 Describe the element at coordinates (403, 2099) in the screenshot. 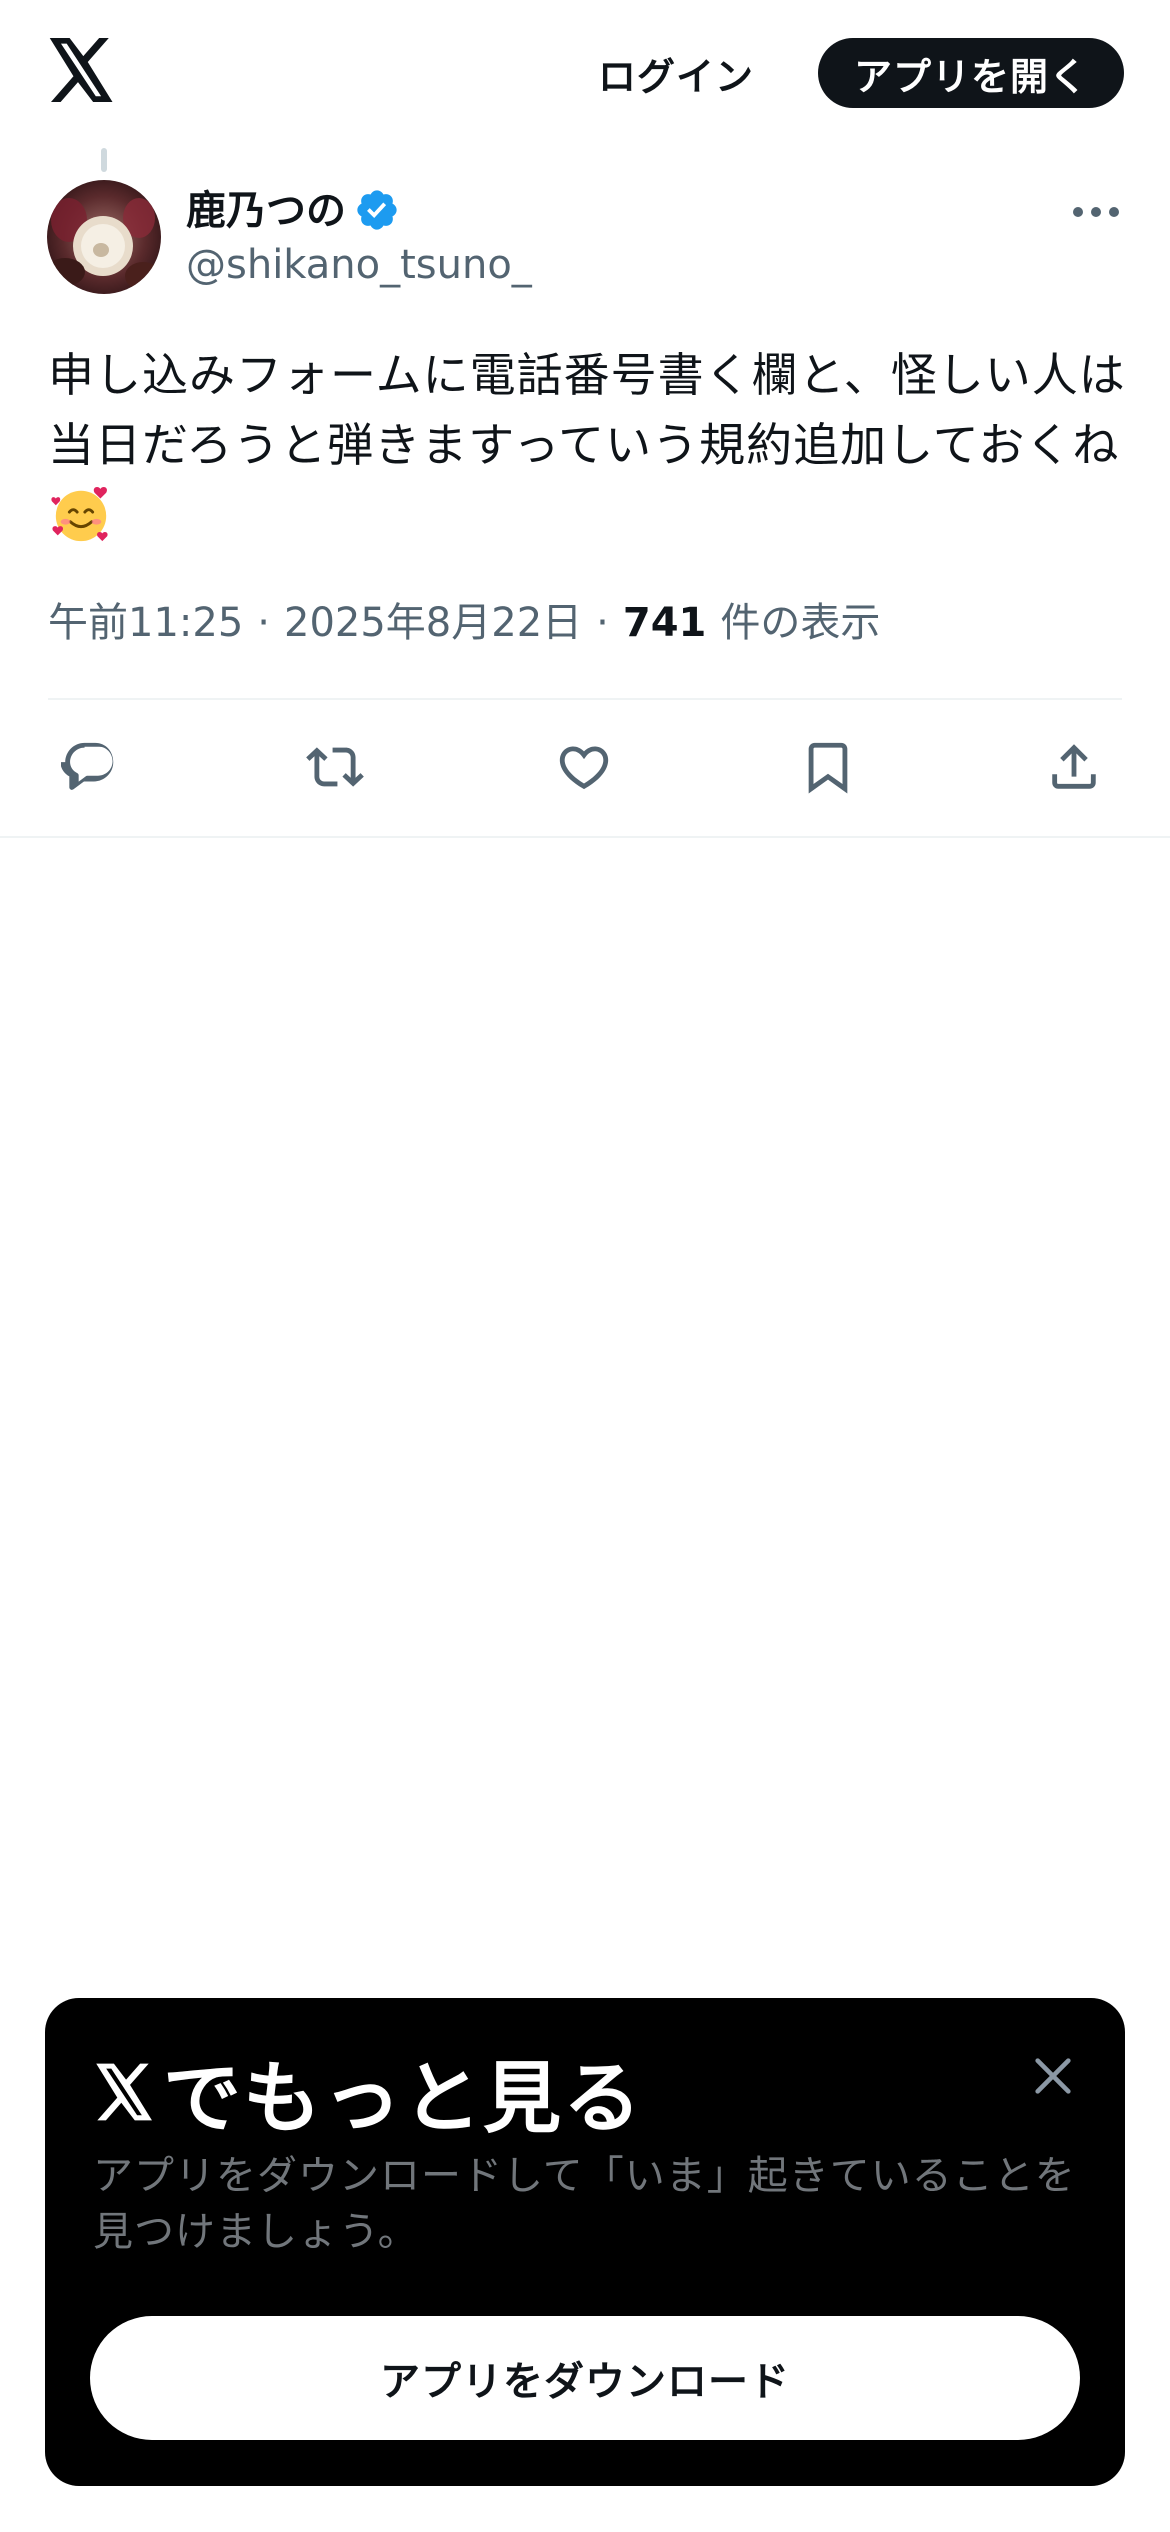

I see `promo-title-text: でもっと見る` at that location.